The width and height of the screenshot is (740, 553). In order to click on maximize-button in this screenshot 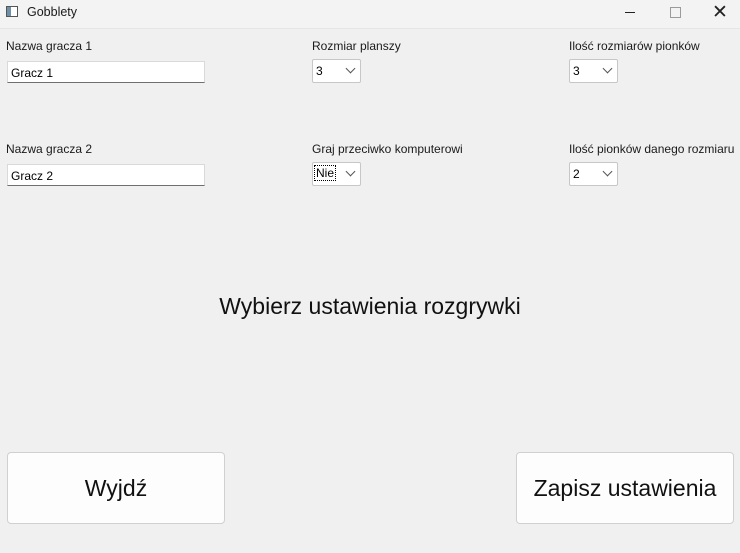, I will do `click(675, 14)`.